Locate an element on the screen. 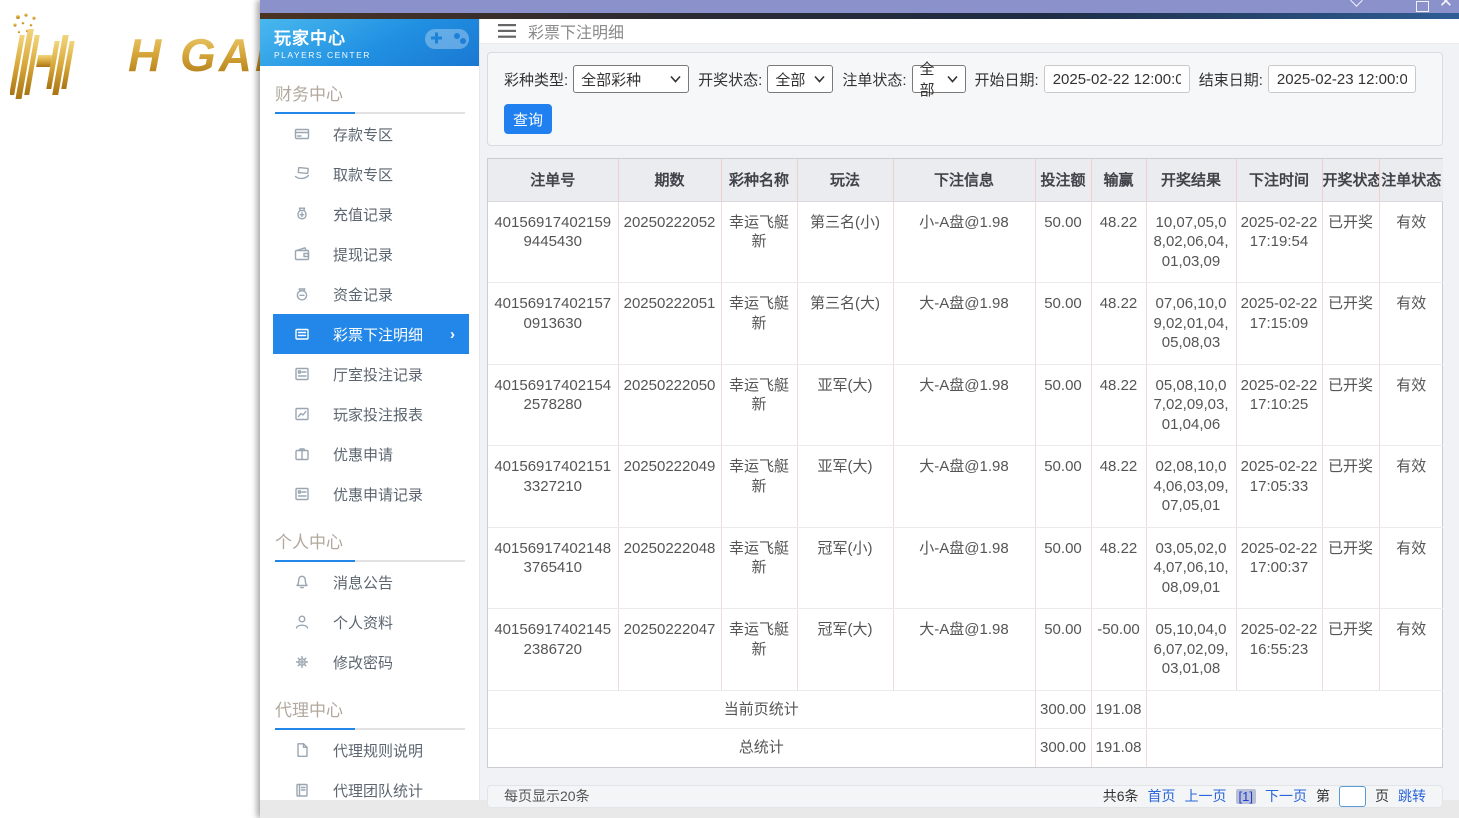 This screenshot has width=1459, height=818. summary-label: 当前页统计 is located at coordinates (762, 709).